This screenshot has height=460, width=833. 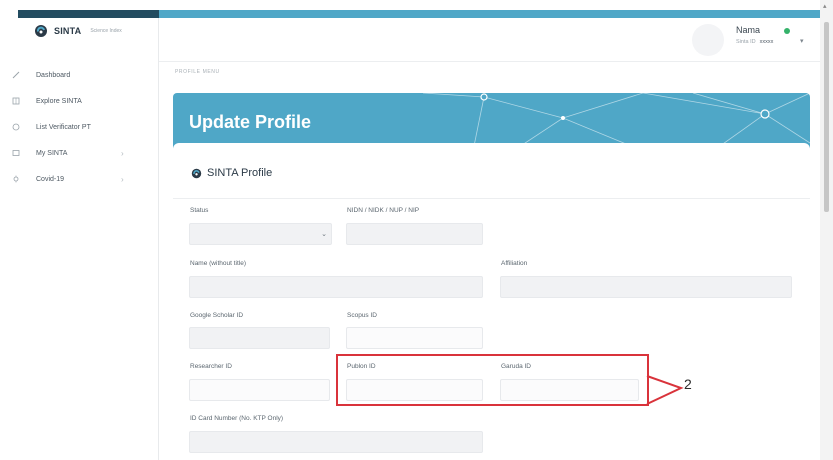 I want to click on pencil-icon, so click(x=24, y=75).